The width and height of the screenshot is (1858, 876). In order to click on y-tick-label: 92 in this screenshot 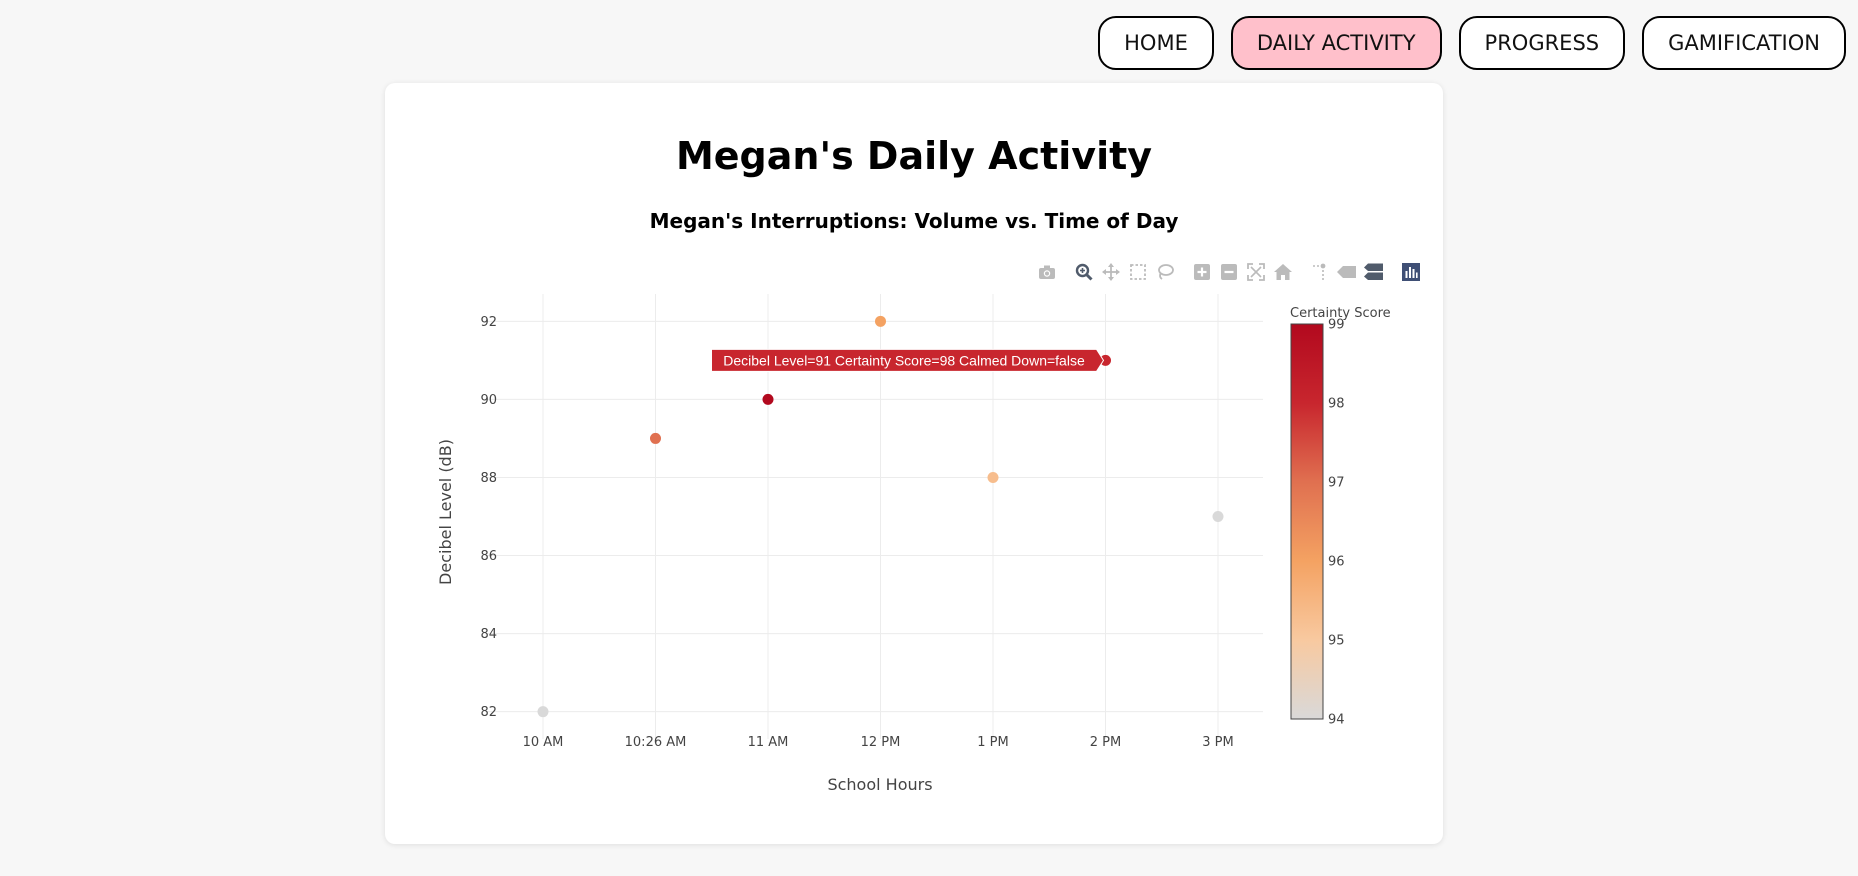, I will do `click(488, 322)`.